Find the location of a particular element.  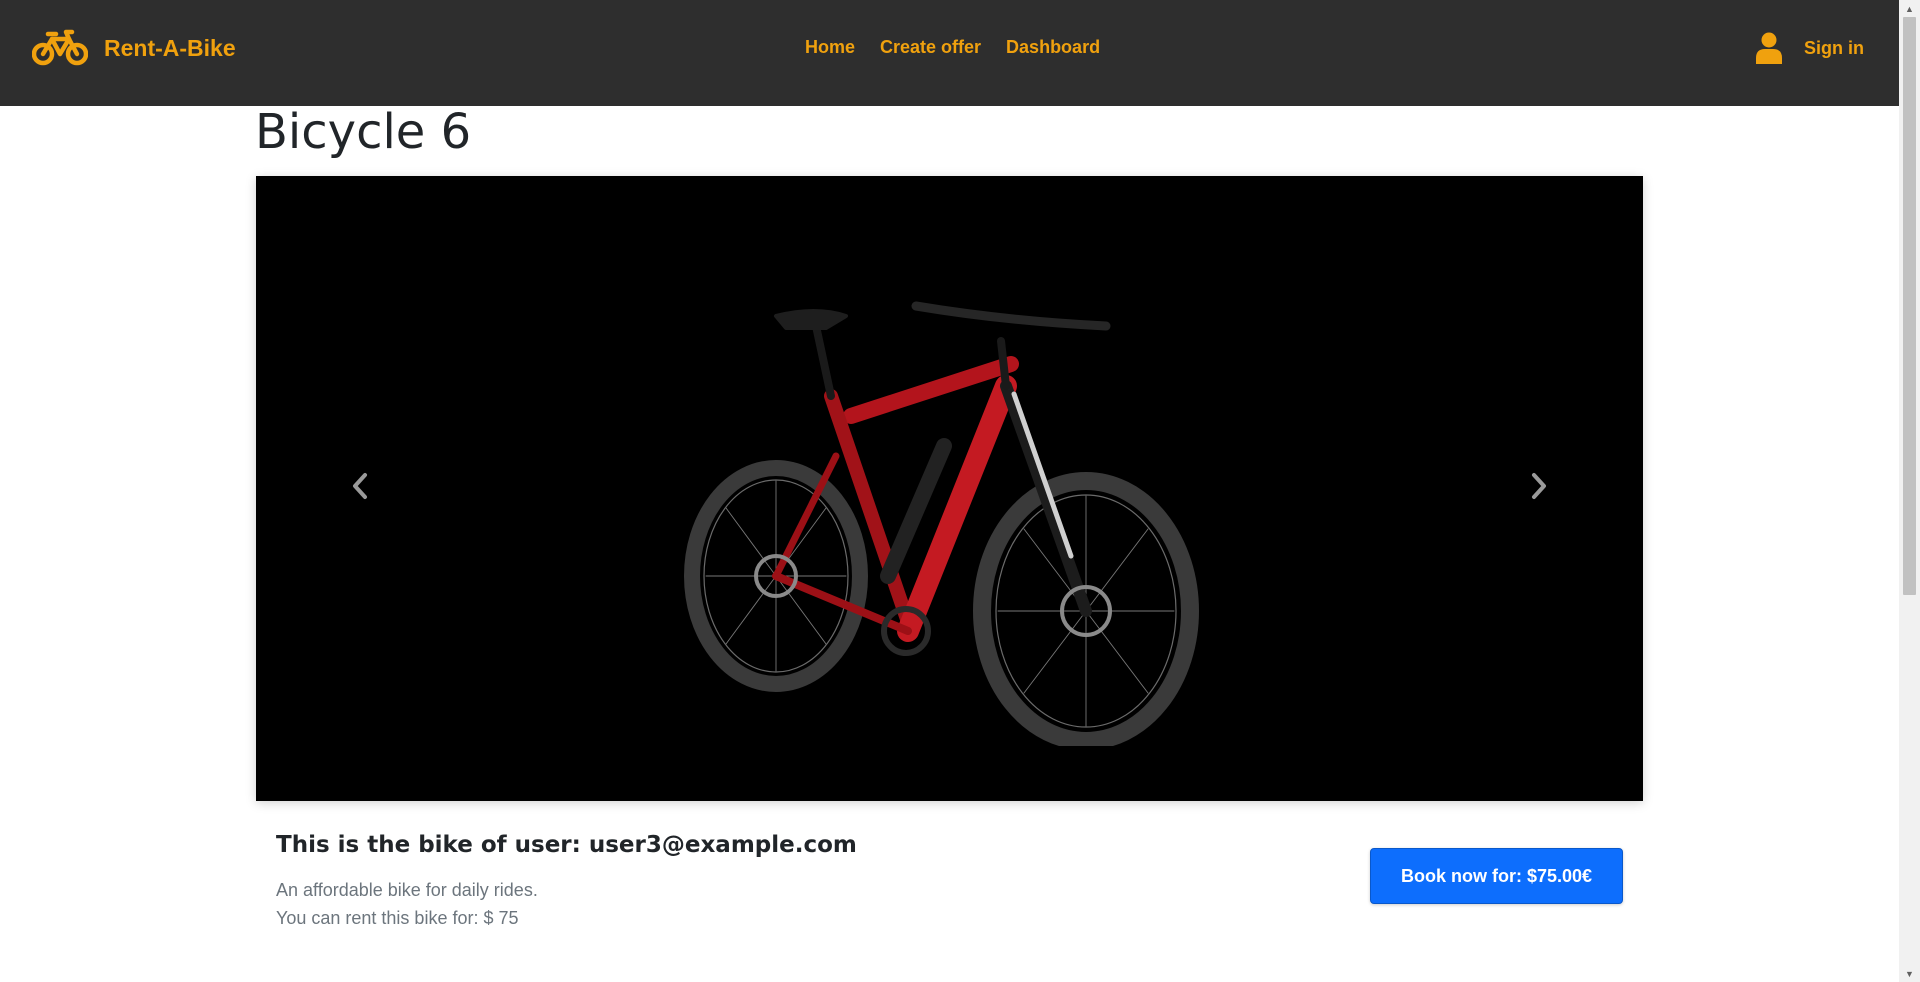

bicycle-logo-icon is located at coordinates (60, 47).